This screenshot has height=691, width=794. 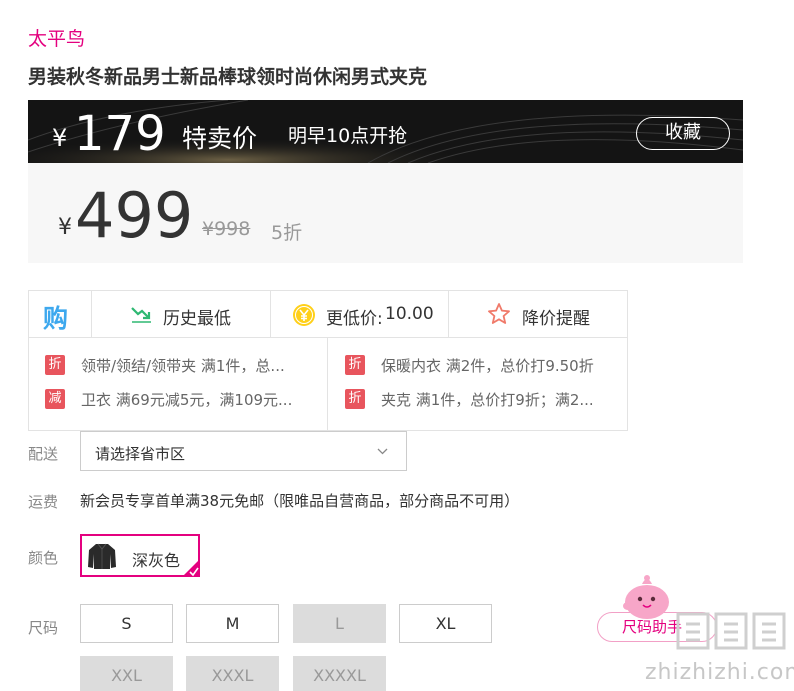 What do you see at coordinates (683, 133) in the screenshot?
I see `favorite-button: 收藏` at bounding box center [683, 133].